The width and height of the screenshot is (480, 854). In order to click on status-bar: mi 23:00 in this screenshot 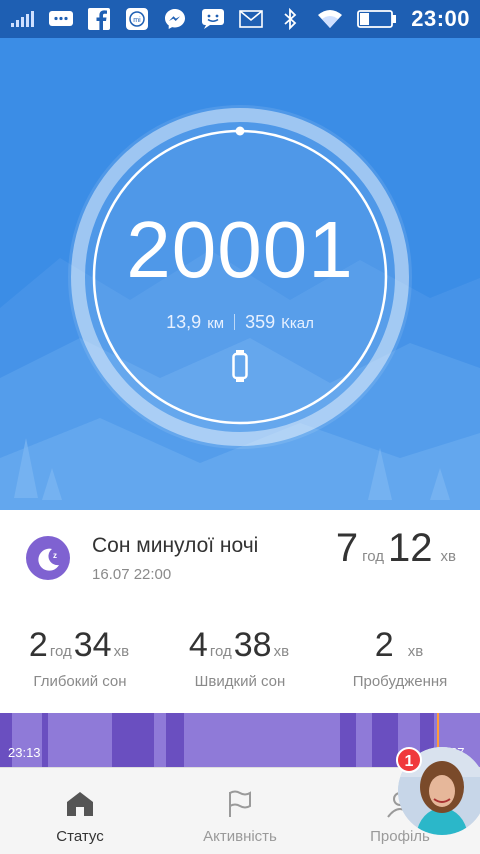, I will do `click(240, 19)`.